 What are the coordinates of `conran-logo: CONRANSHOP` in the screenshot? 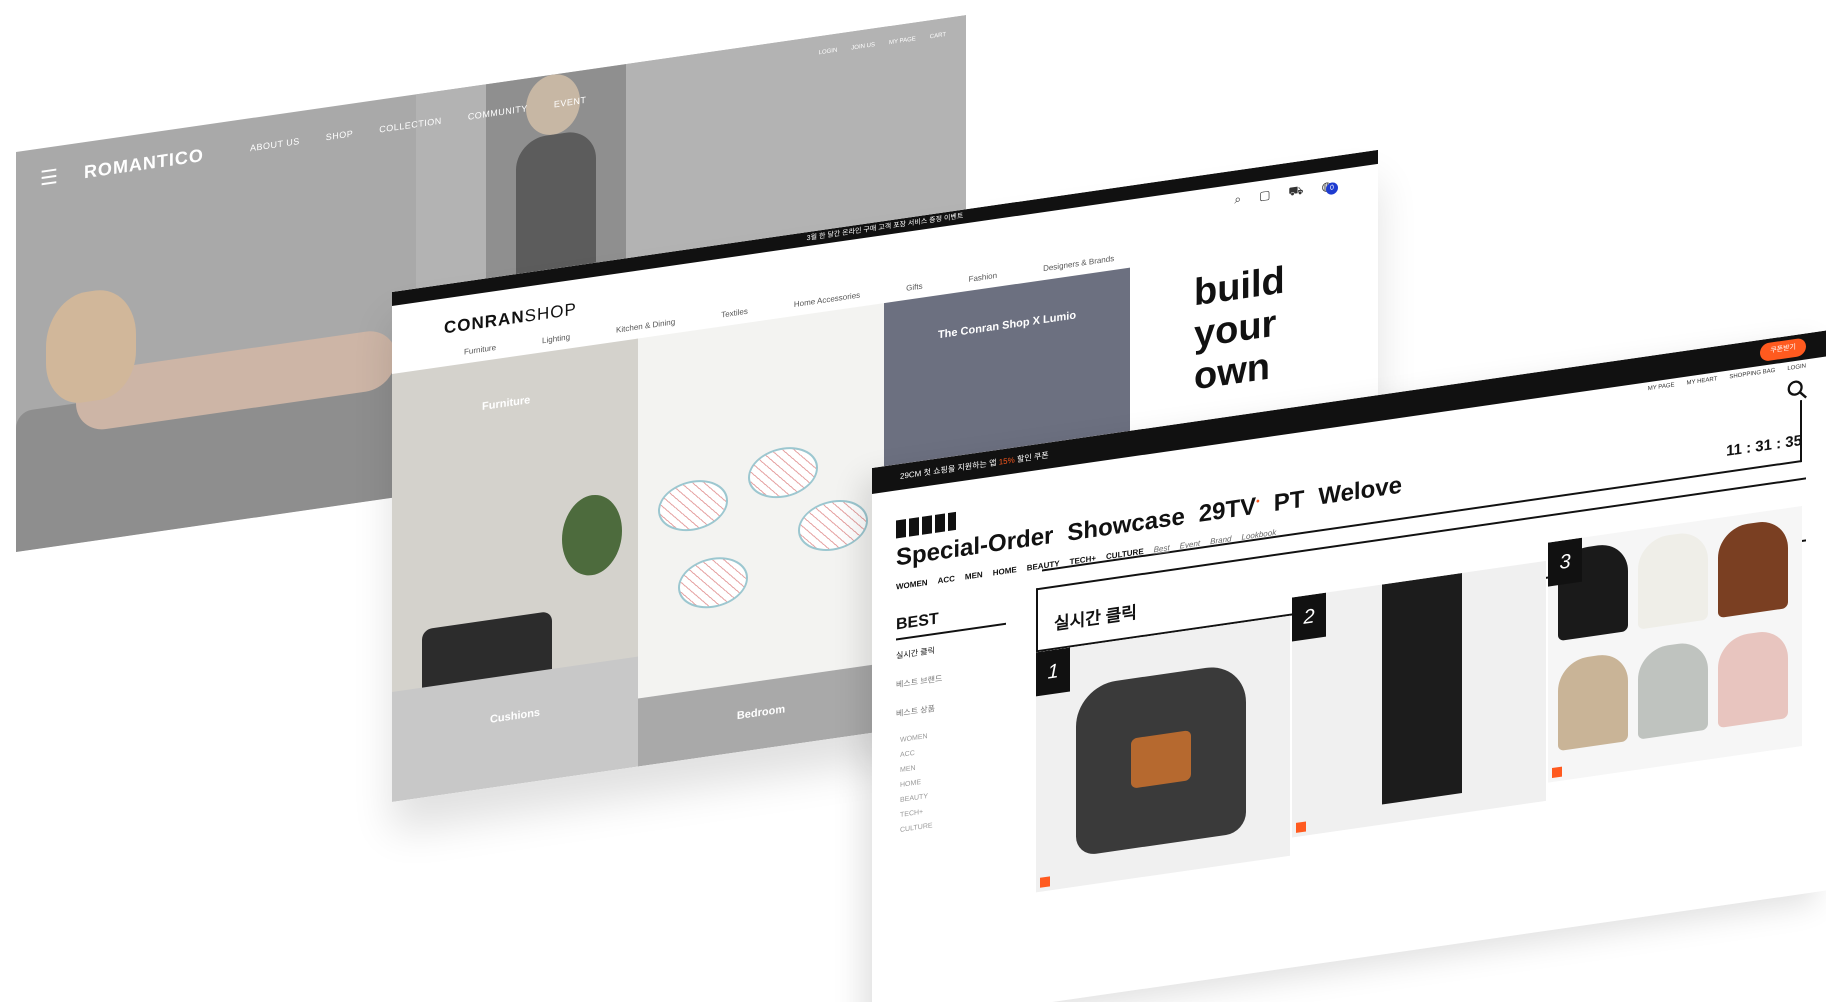 It's located at (510, 318).